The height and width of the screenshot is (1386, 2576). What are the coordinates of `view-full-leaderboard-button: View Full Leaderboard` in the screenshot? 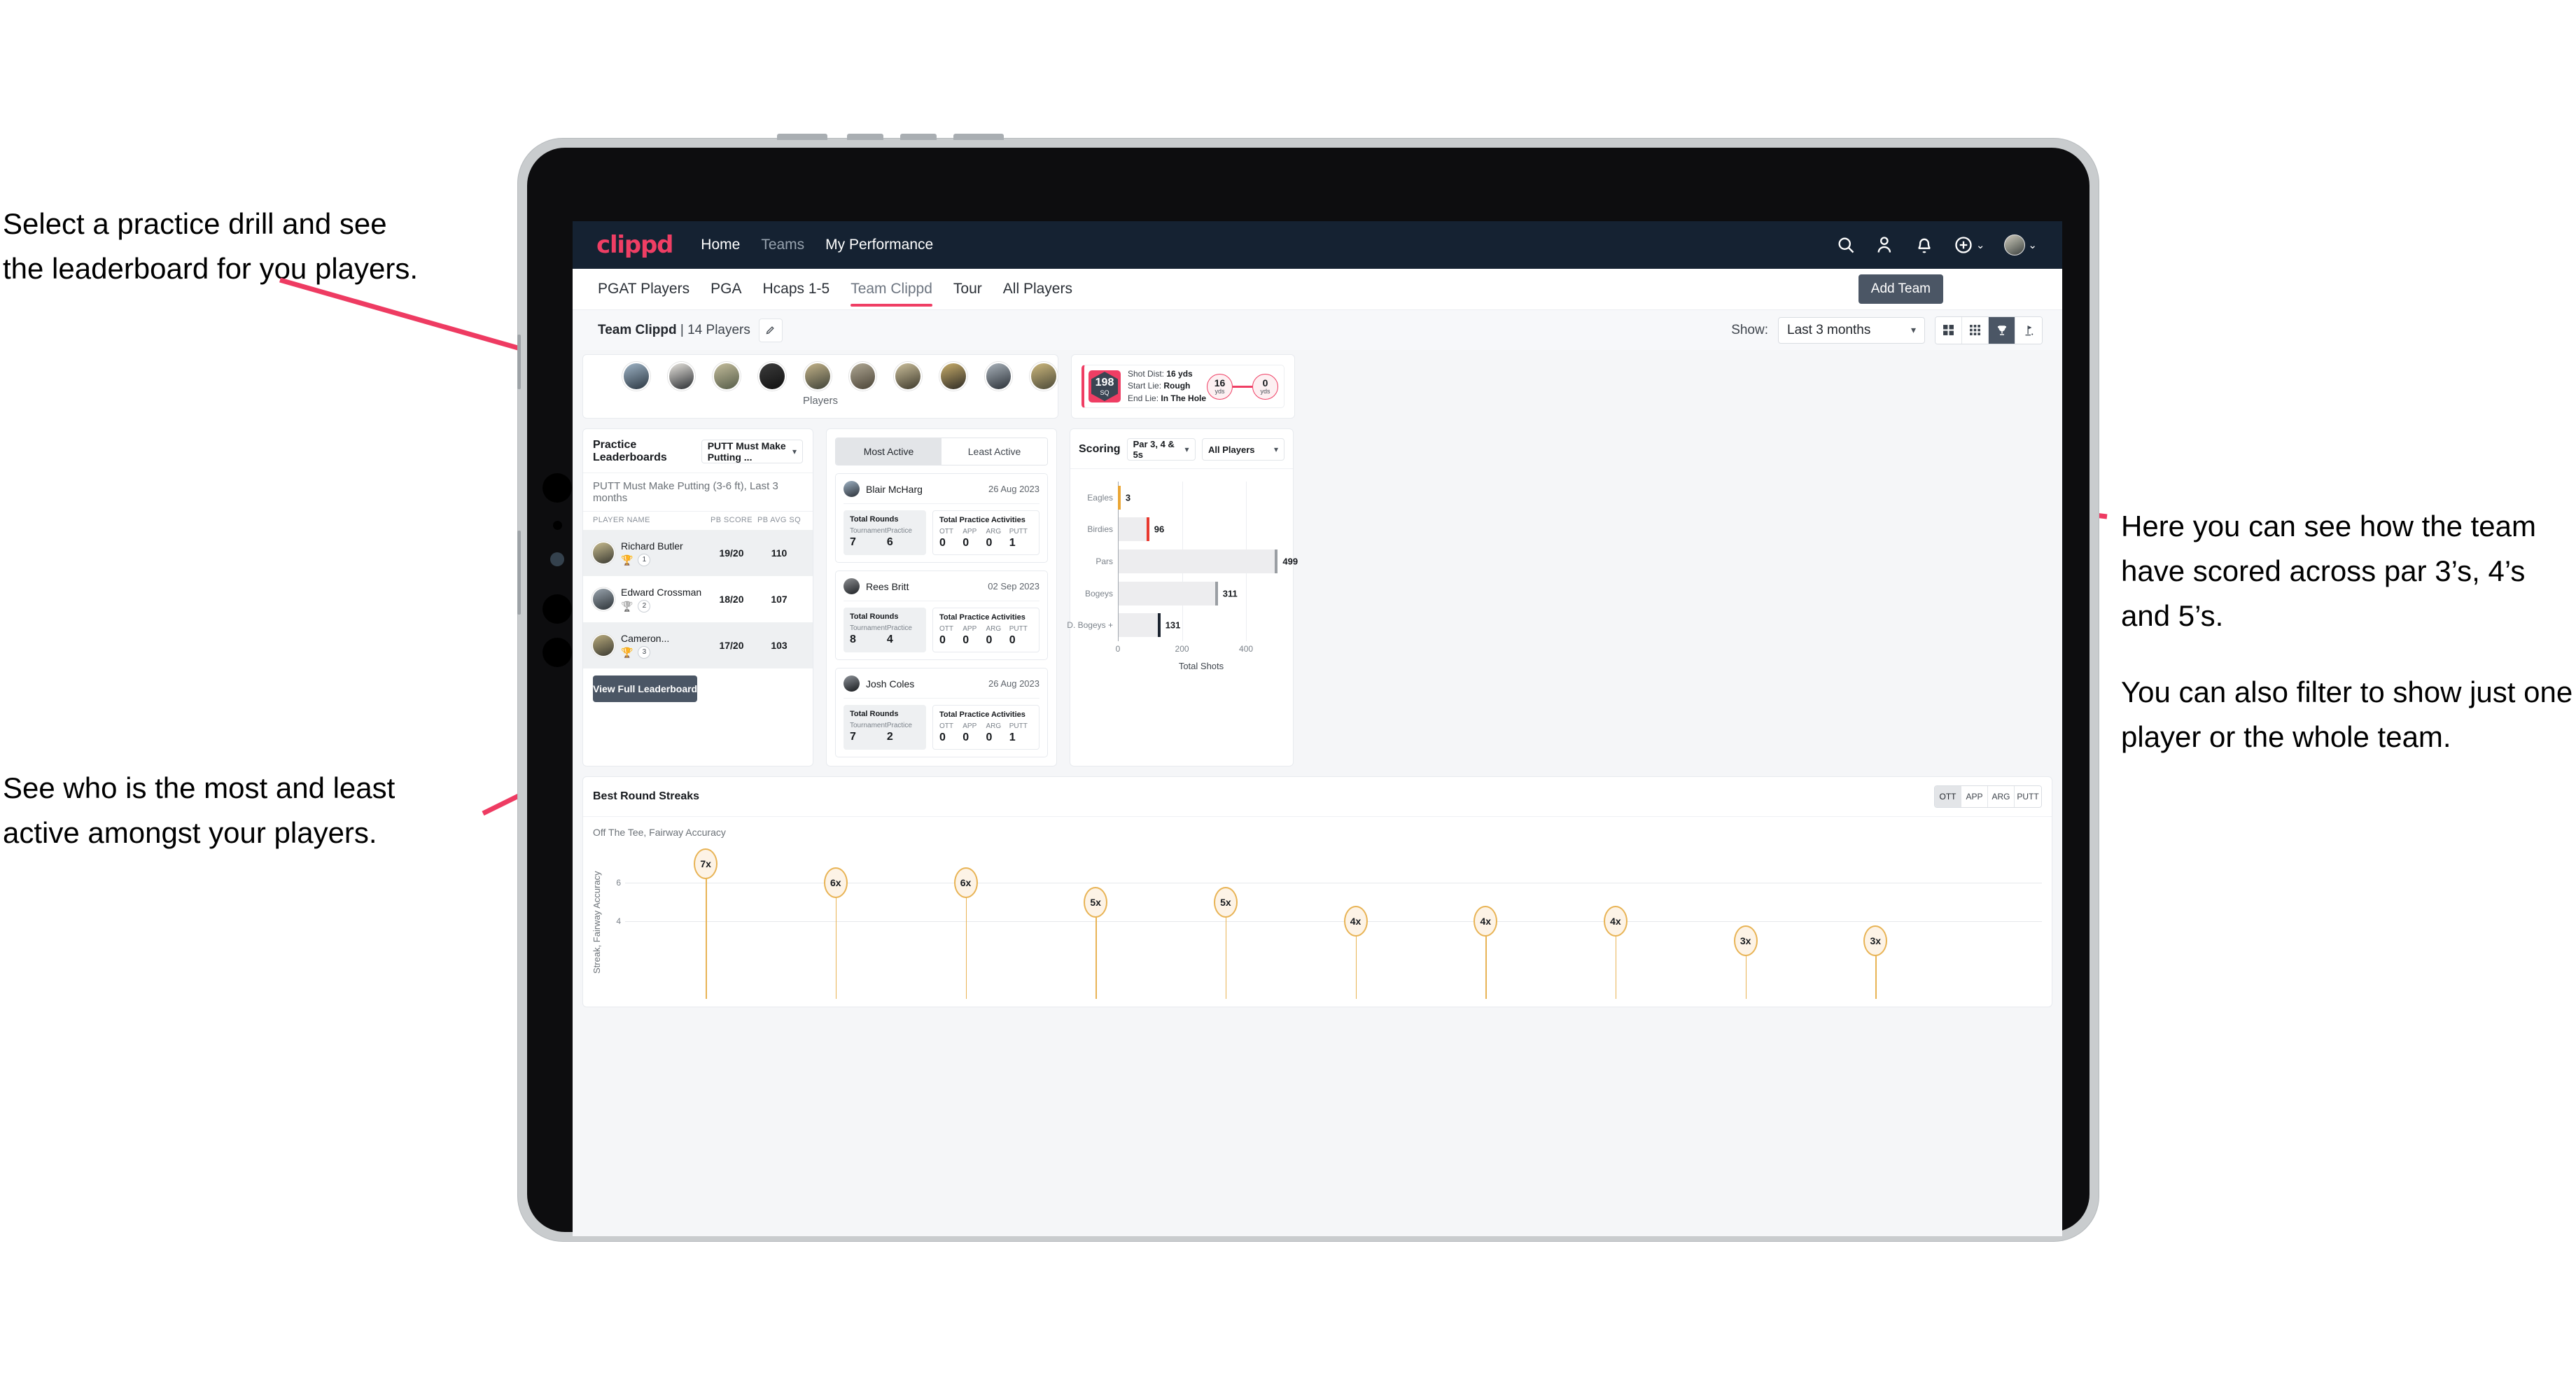 It's located at (645, 689).